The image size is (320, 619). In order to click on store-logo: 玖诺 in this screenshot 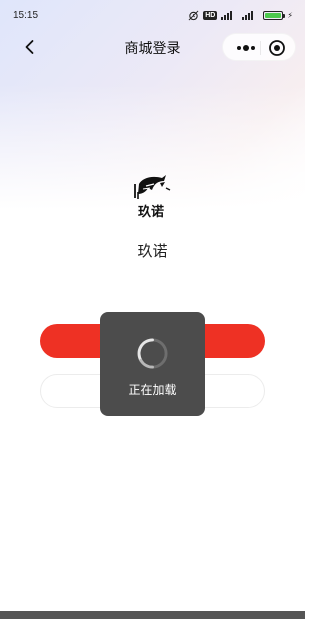, I will do `click(151, 195)`.